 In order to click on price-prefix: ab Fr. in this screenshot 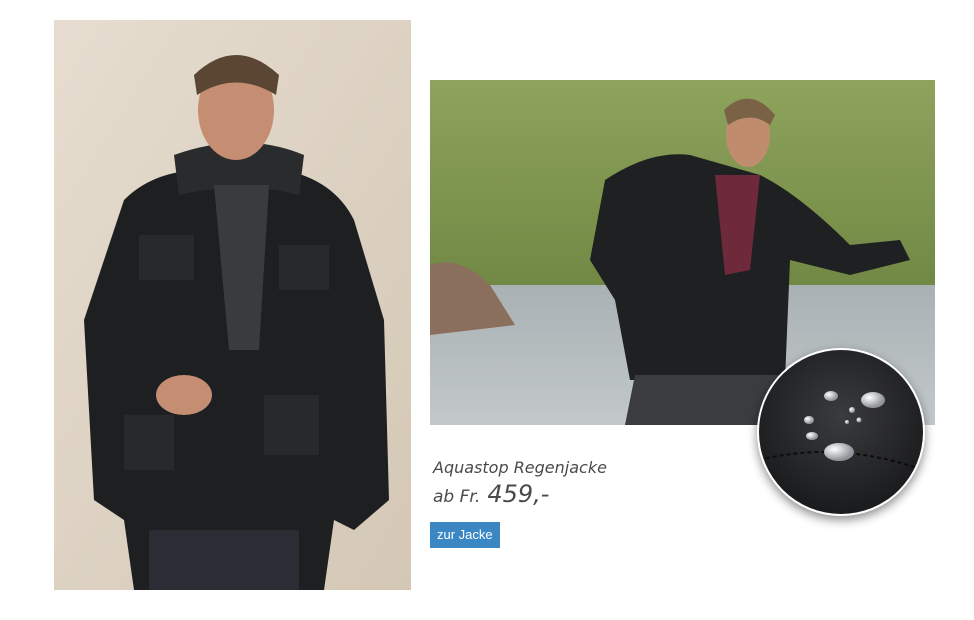, I will do `click(457, 497)`.